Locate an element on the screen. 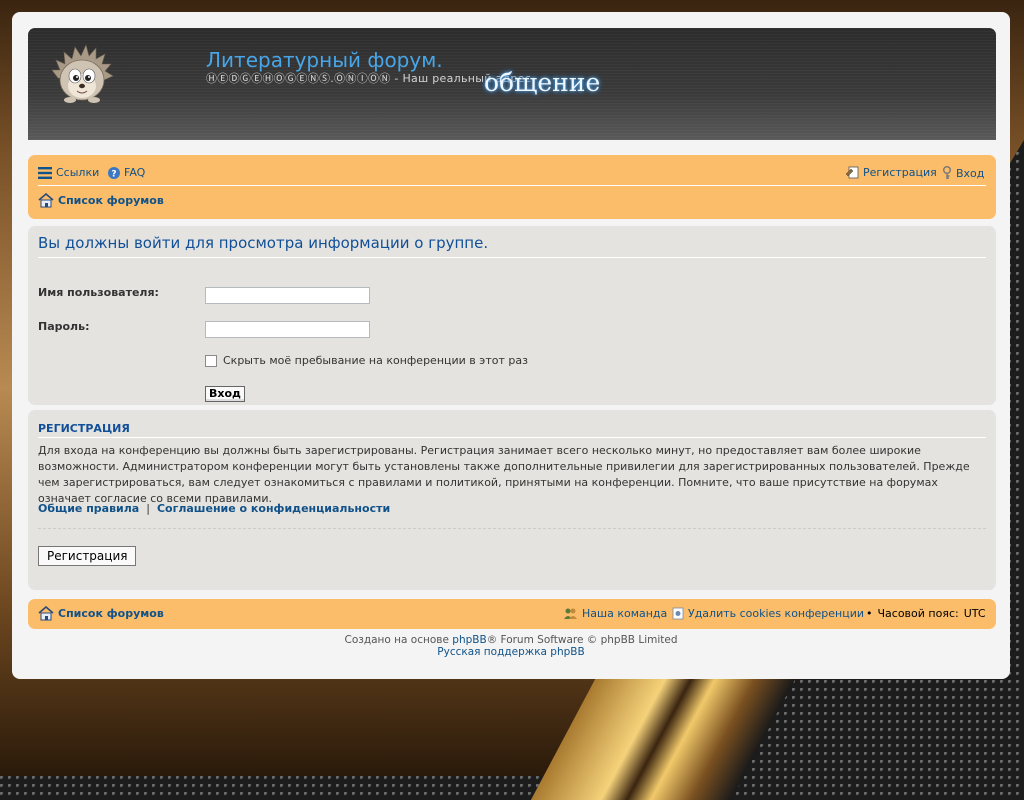 This screenshot has height=800, width=1024. registration-divider is located at coordinates (512, 528).